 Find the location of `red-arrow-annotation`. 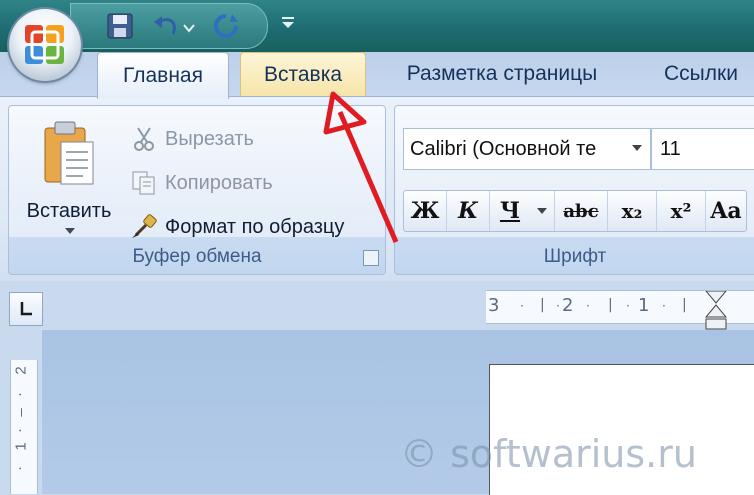

red-arrow-annotation is located at coordinates (361, 167).